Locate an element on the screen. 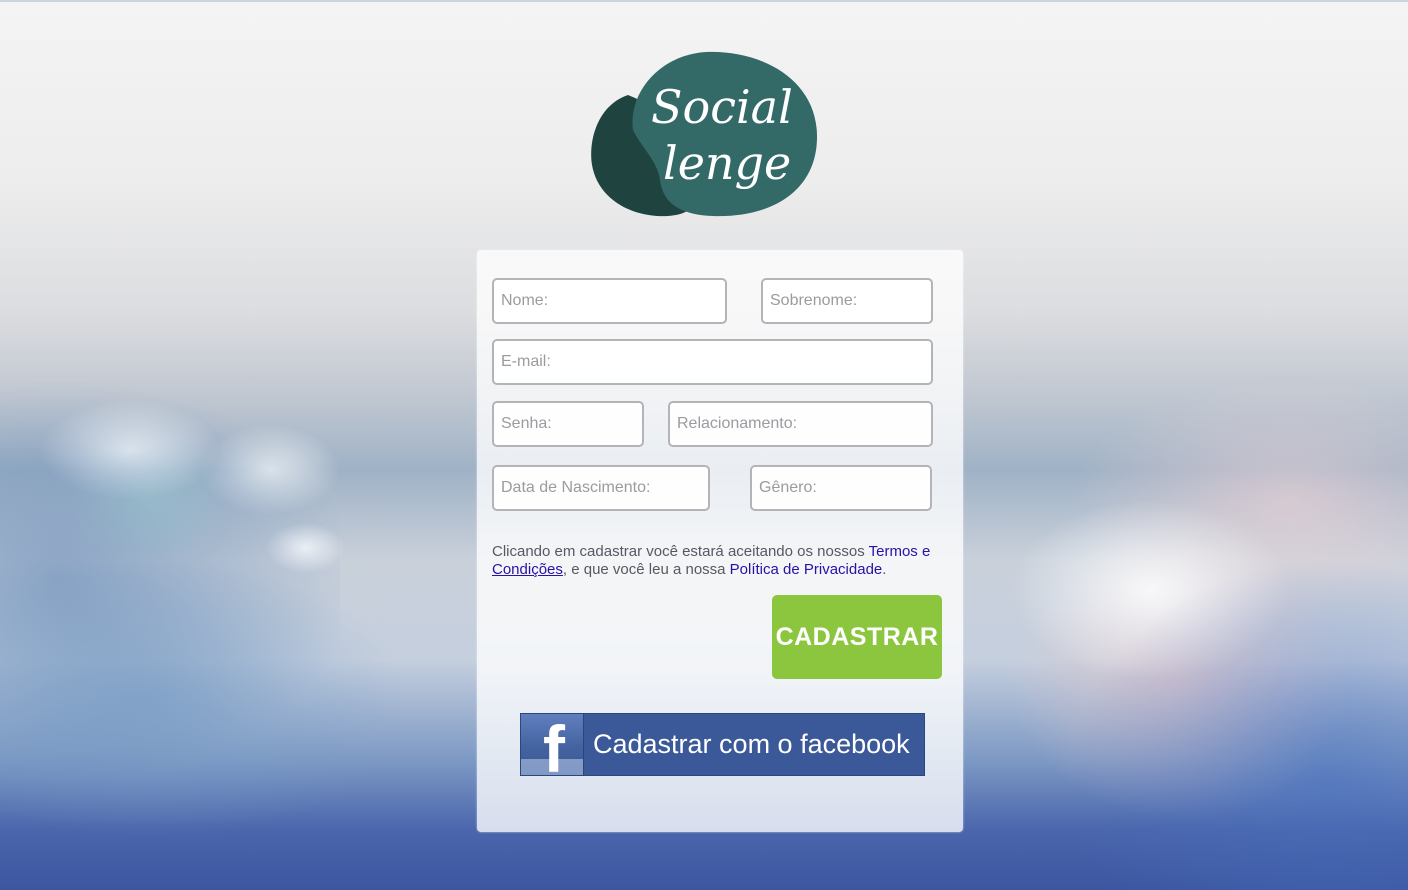 Image resolution: width=1408 pixels, height=890 pixels. register-button: CADASTRAR is located at coordinates (857, 637).